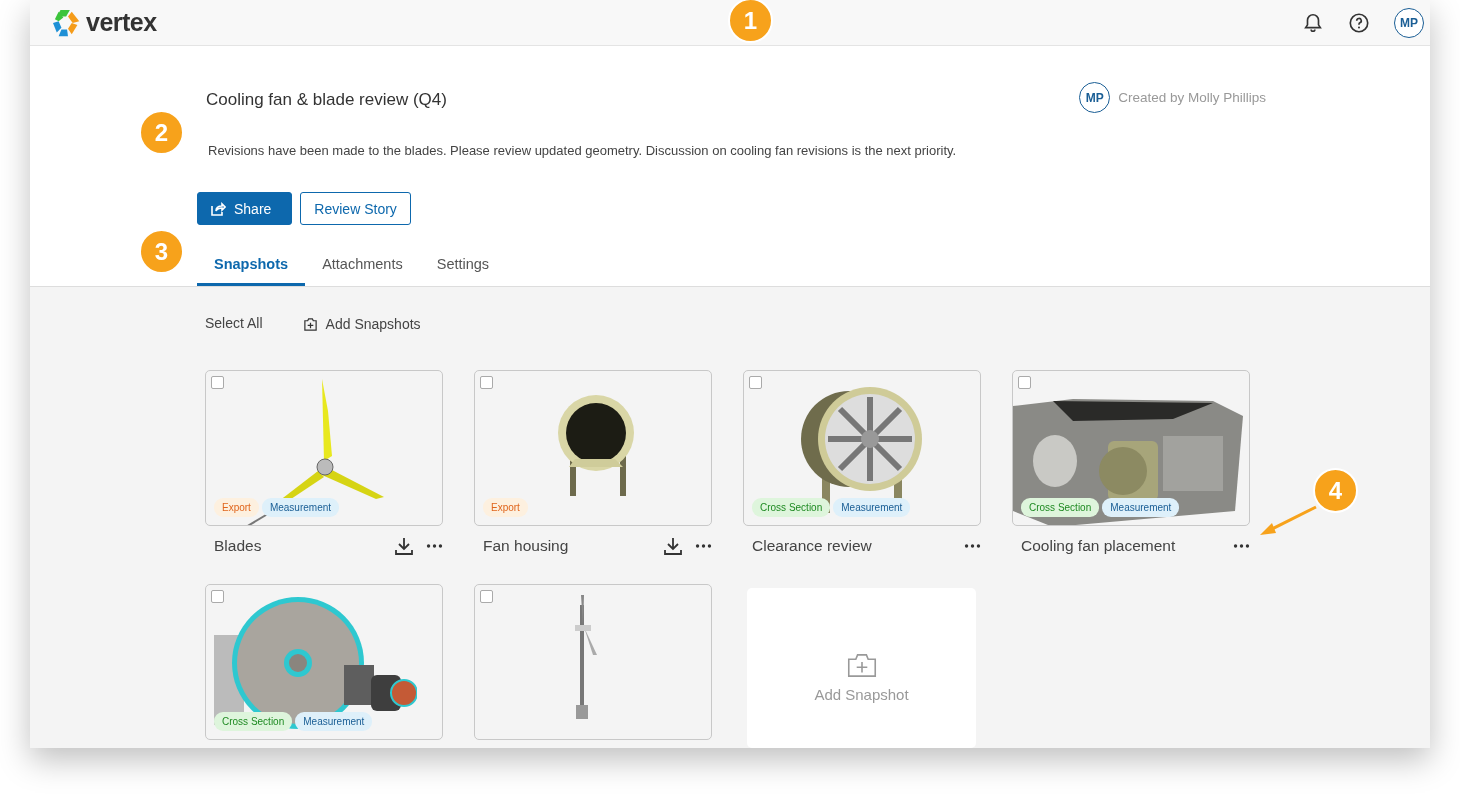  I want to click on story-title: Cooling fan & blade review (Q4), so click(326, 99).